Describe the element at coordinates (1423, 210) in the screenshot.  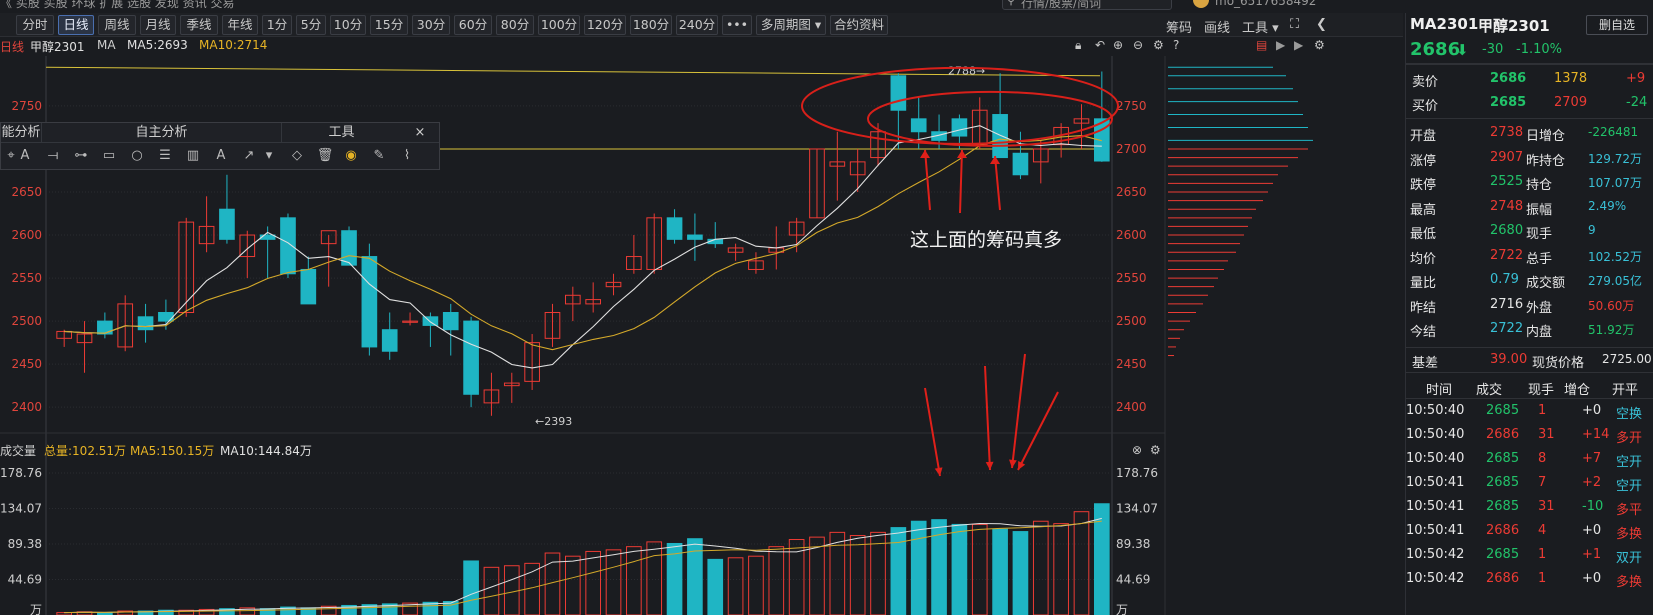
I see `stat-label: 最高` at that location.